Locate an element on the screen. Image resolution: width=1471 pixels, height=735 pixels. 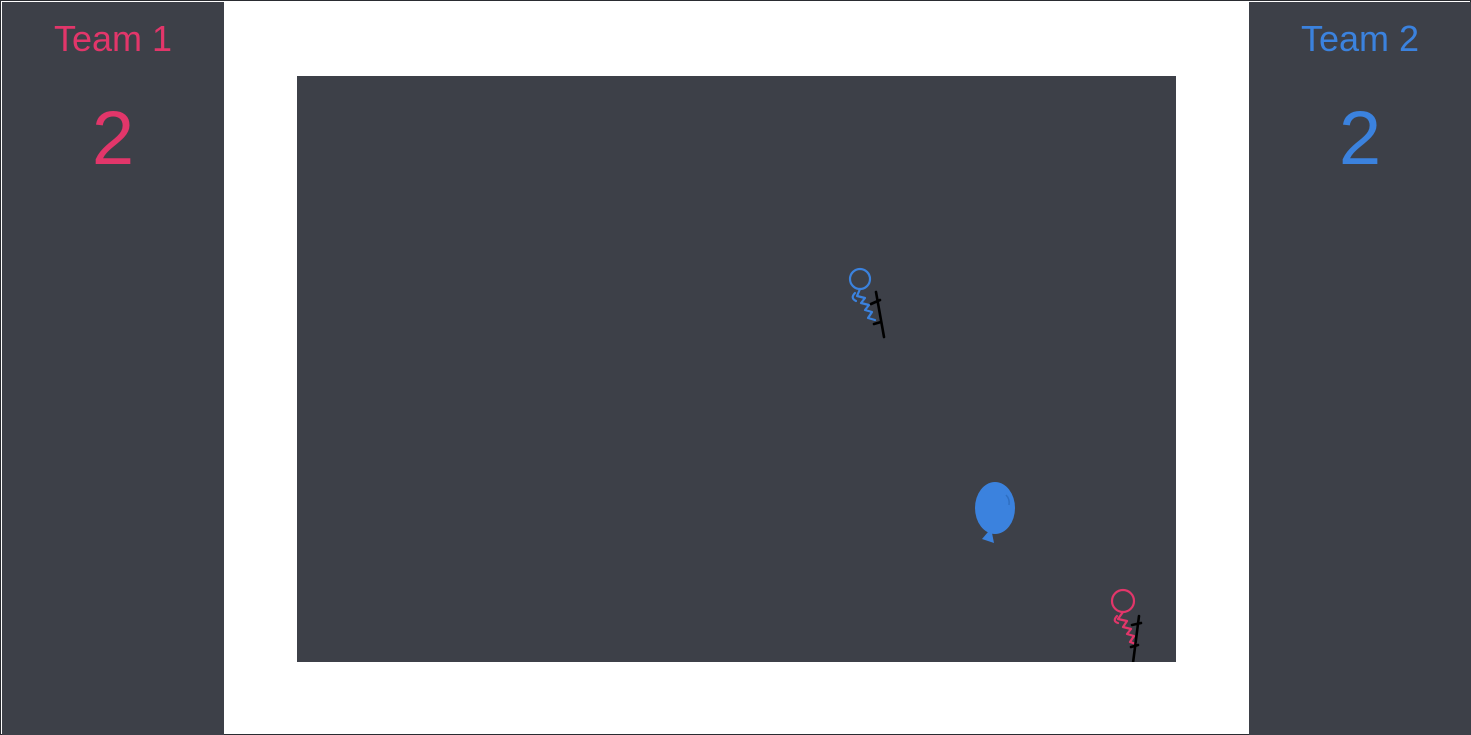
player-body is located at coordinates (1127, 628).